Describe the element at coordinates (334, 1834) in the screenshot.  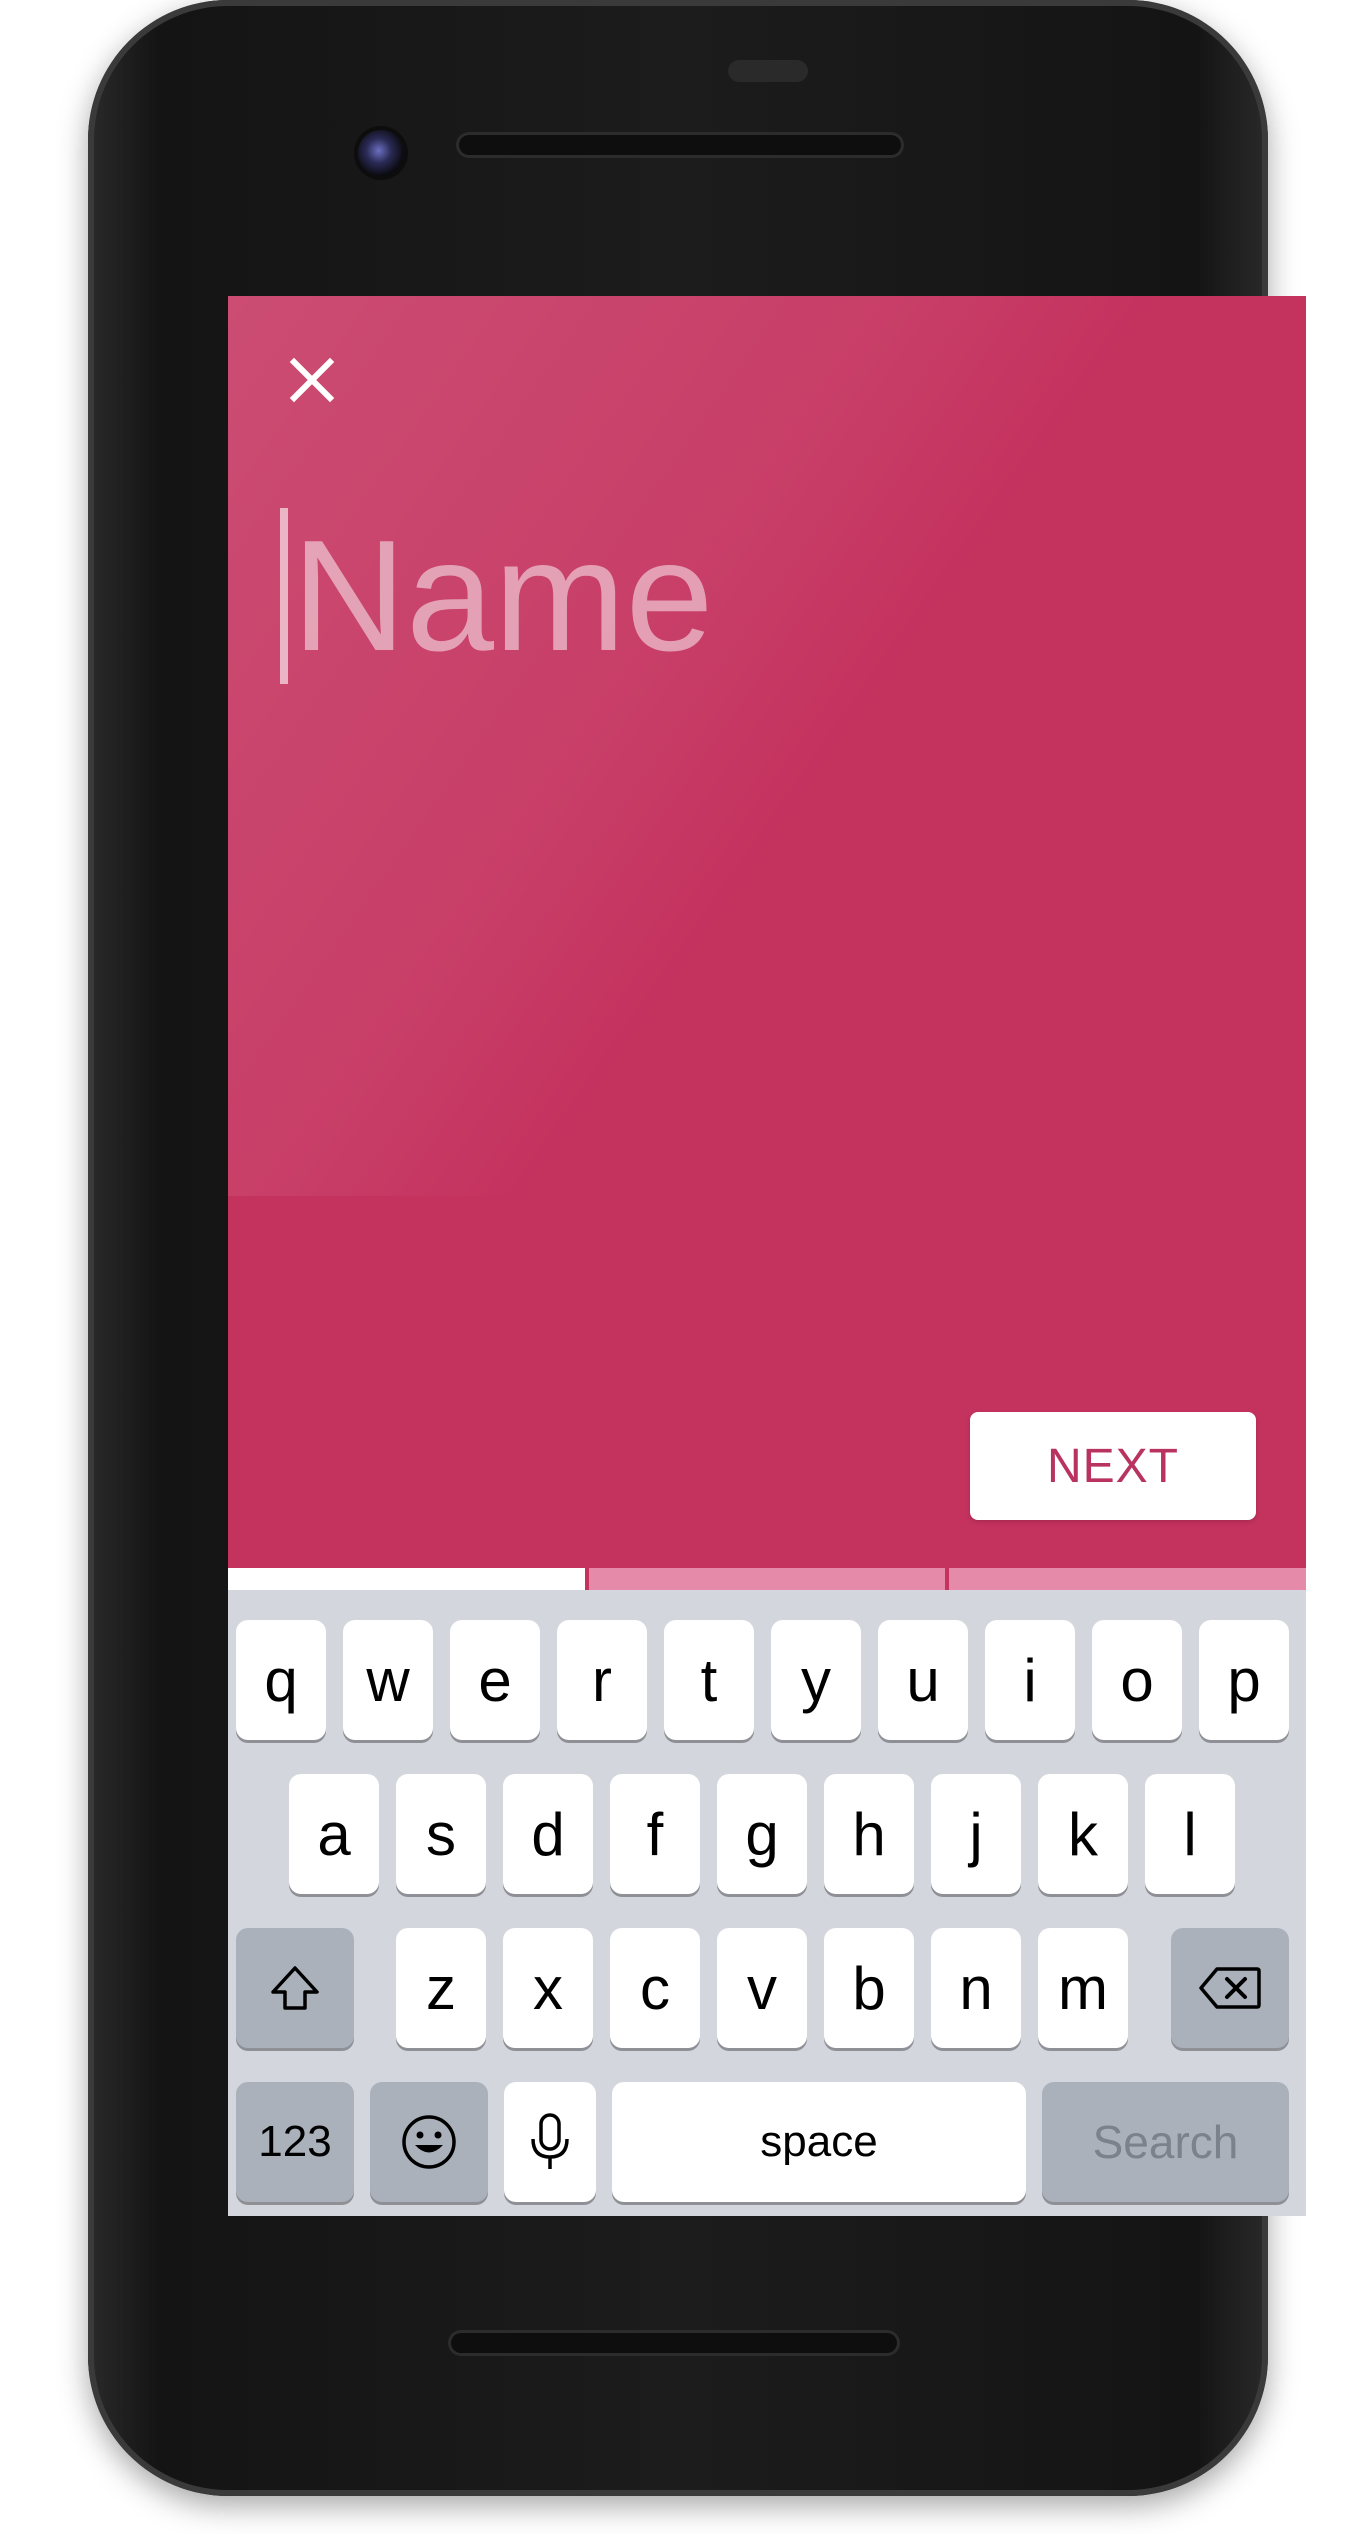
I see `key-a: a` at that location.